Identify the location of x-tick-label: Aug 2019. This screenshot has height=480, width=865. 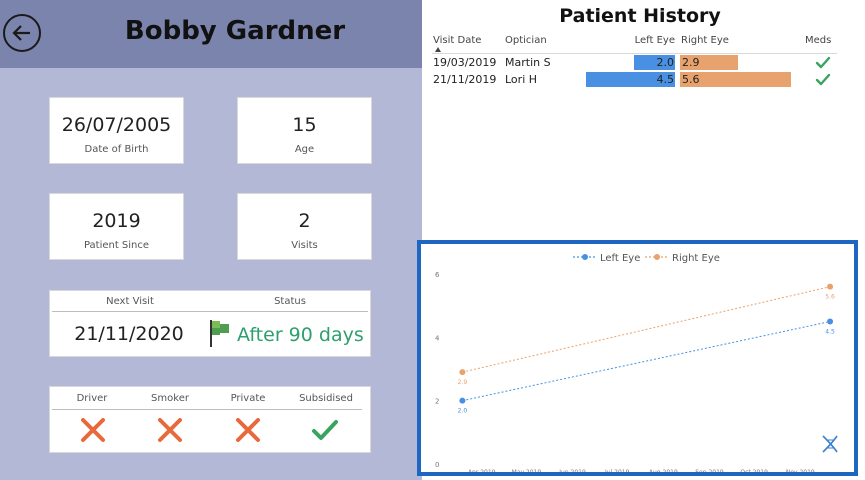
(663, 470).